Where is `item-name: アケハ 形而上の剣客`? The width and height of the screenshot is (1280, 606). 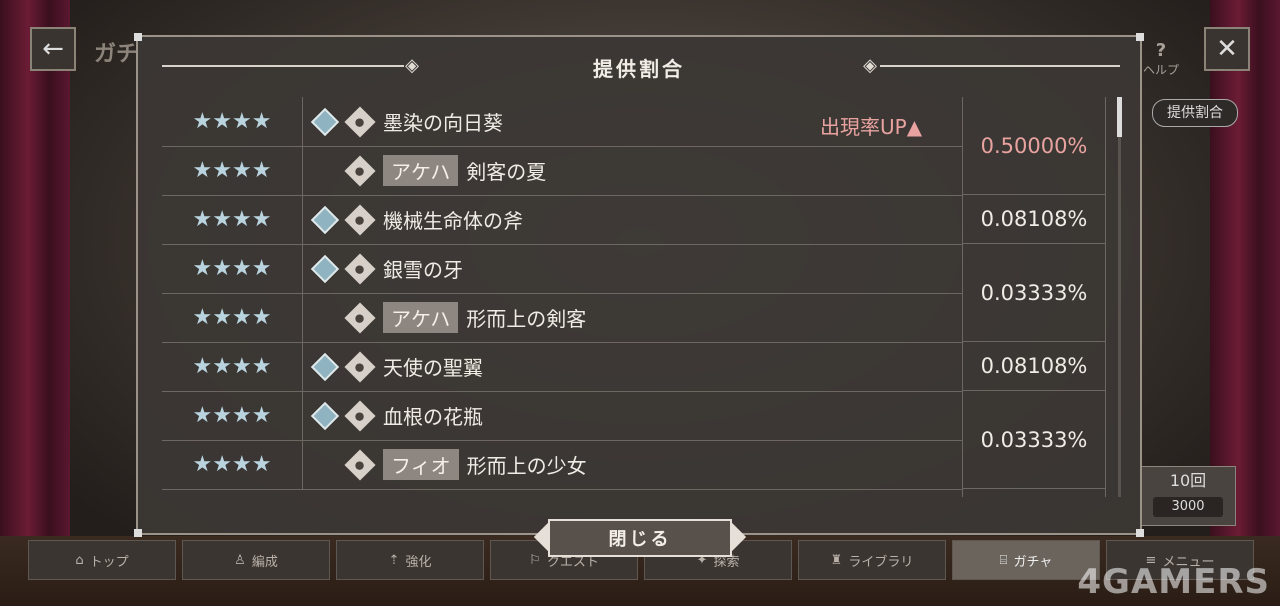 item-name: アケハ 形而上の剣客 is located at coordinates (484, 317).